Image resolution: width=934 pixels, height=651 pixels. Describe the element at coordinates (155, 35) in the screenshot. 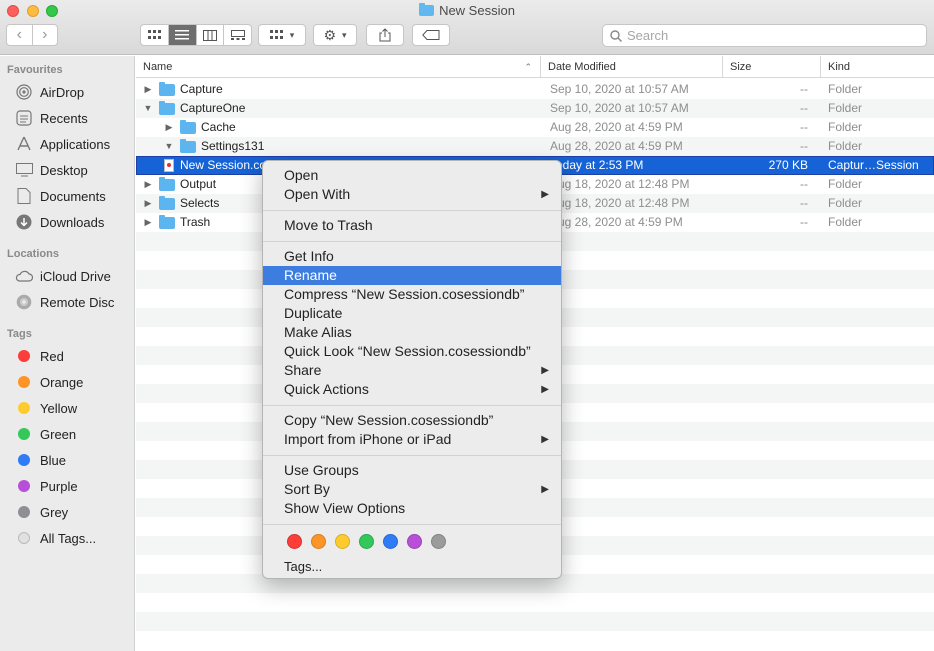

I see `icon-view-button` at that location.